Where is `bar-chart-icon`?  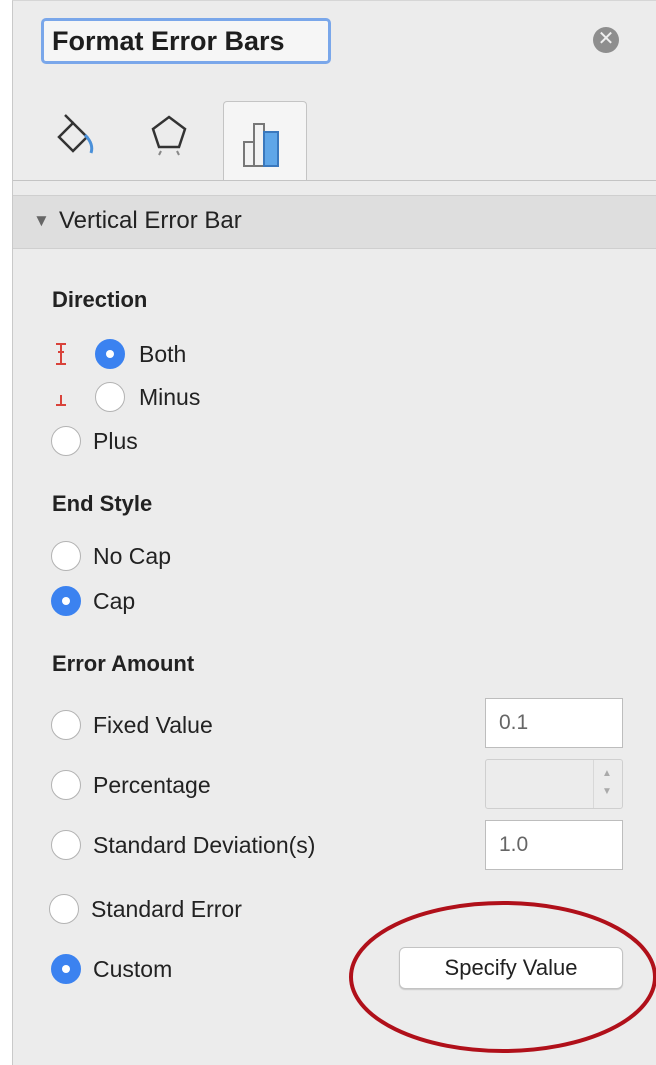 bar-chart-icon is located at coordinates (261, 145).